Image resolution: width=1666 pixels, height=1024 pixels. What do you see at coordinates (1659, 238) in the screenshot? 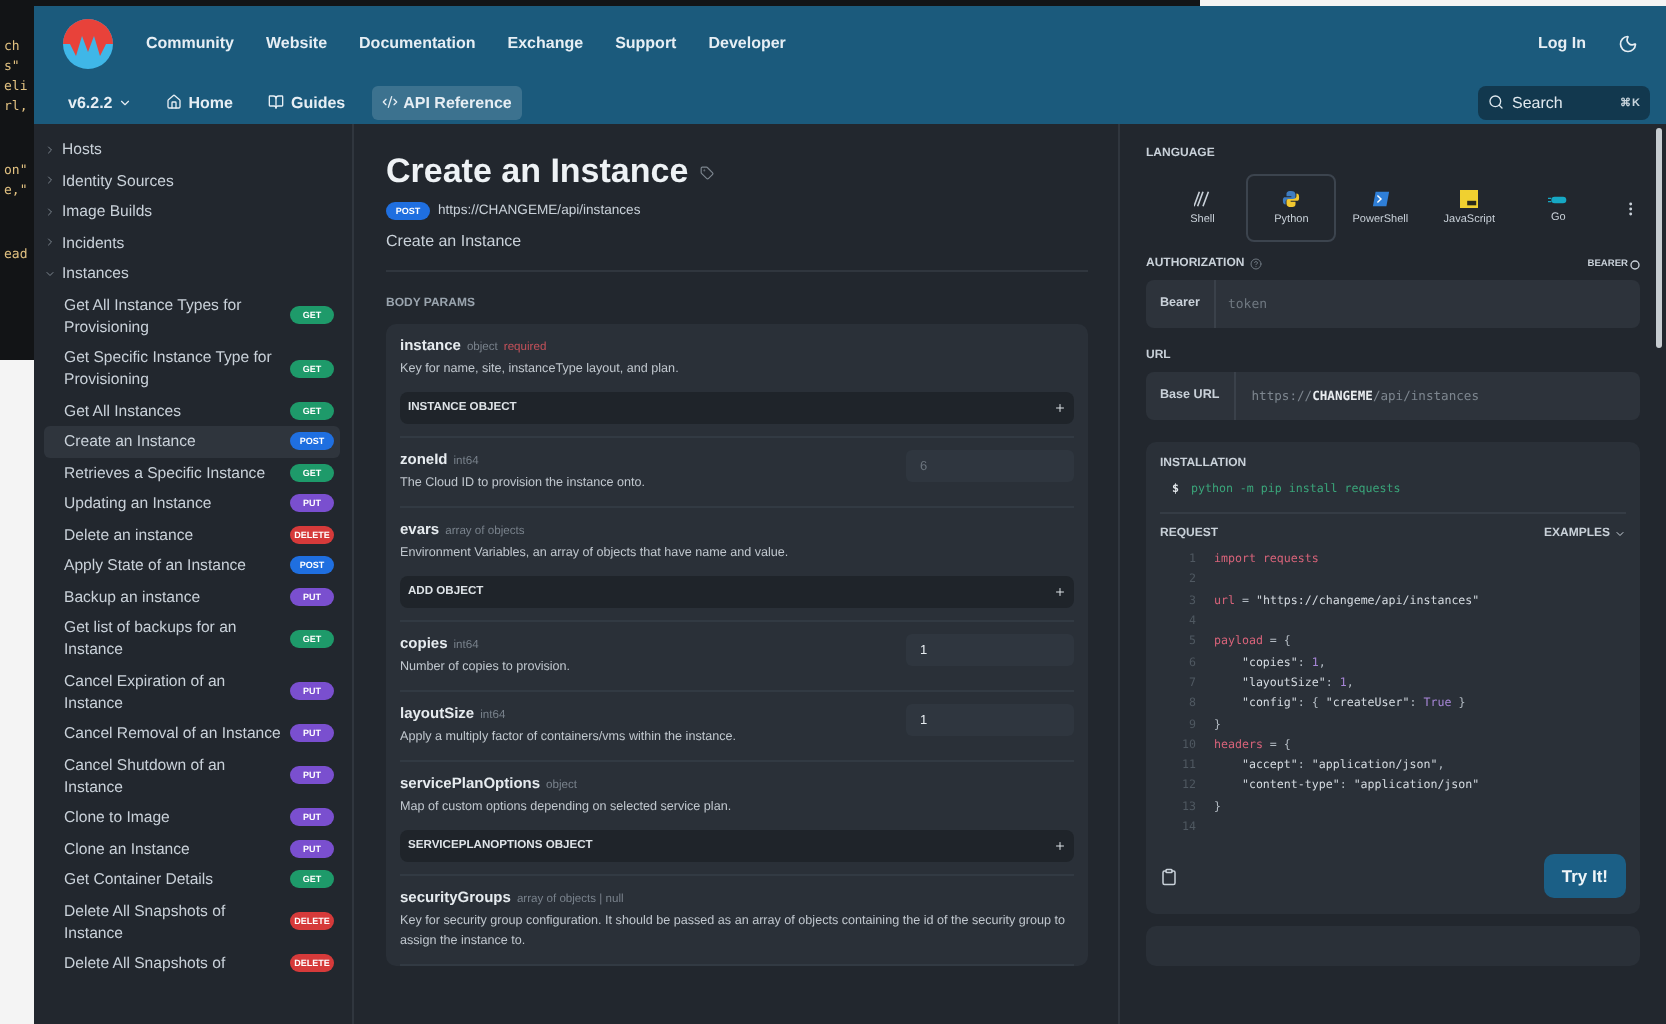
I see `scrollbar-thumb` at bounding box center [1659, 238].